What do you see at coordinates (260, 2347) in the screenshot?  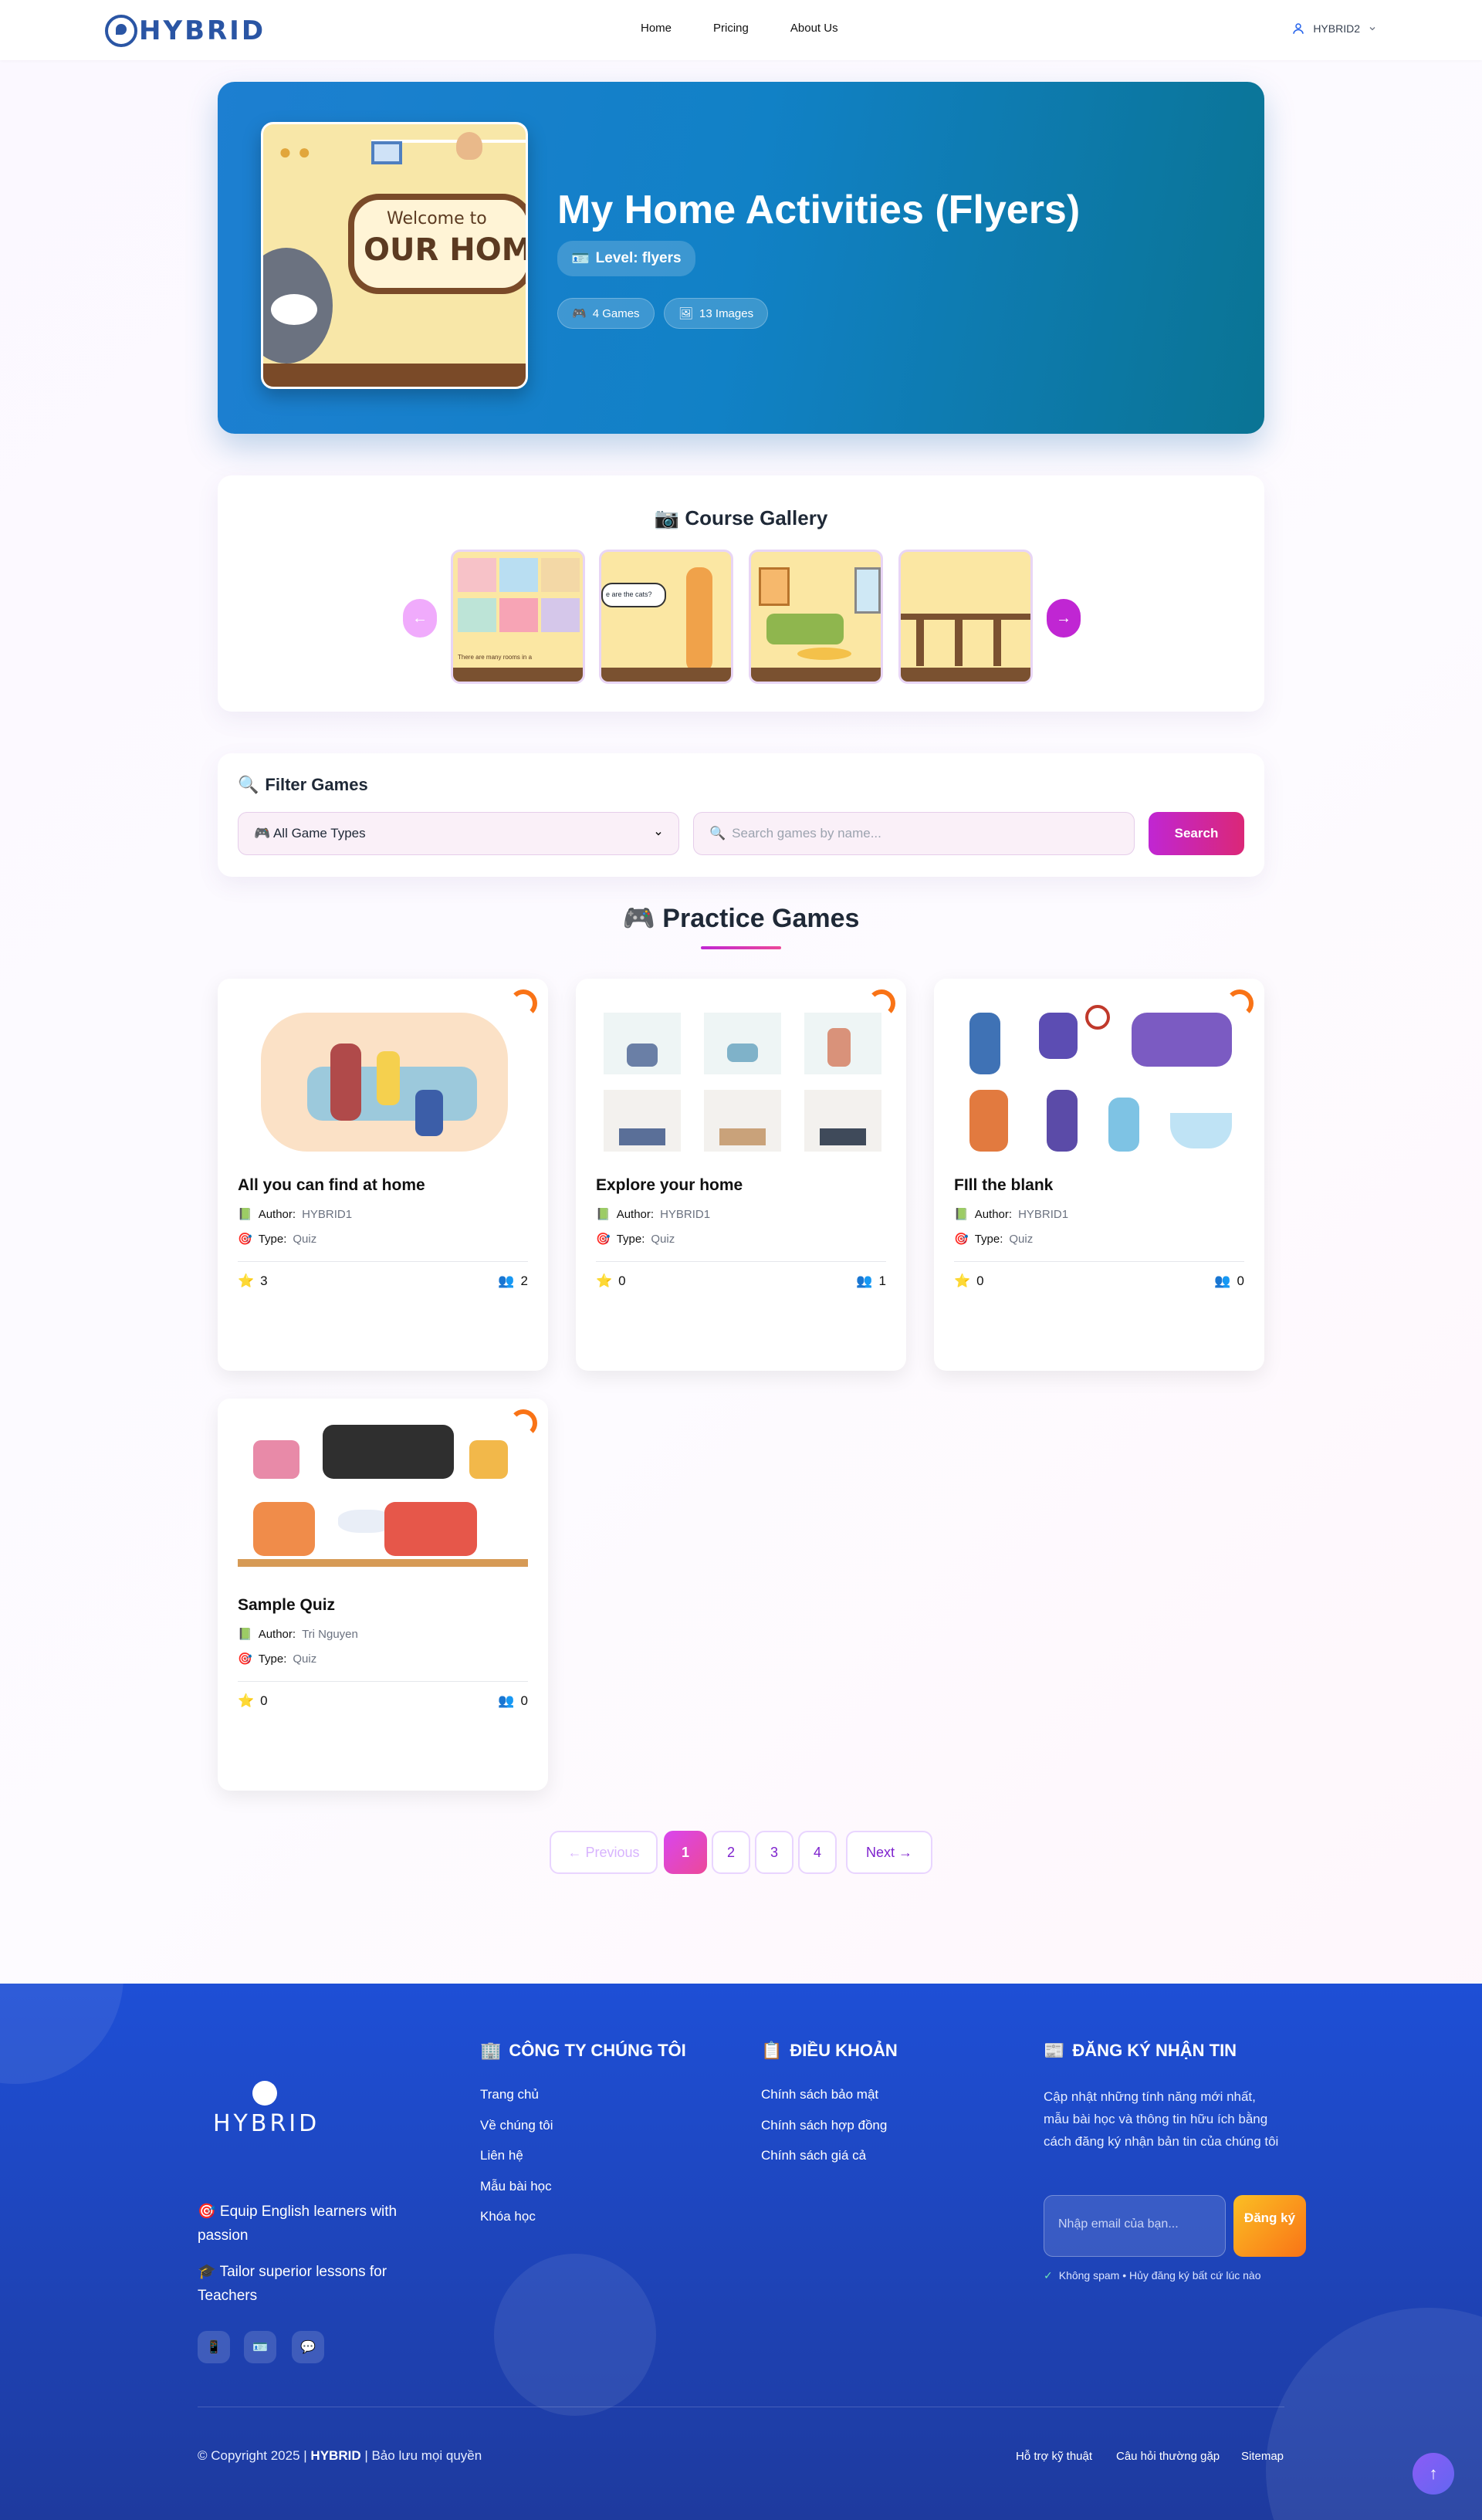 I see `id-card-icon: 🪪` at bounding box center [260, 2347].